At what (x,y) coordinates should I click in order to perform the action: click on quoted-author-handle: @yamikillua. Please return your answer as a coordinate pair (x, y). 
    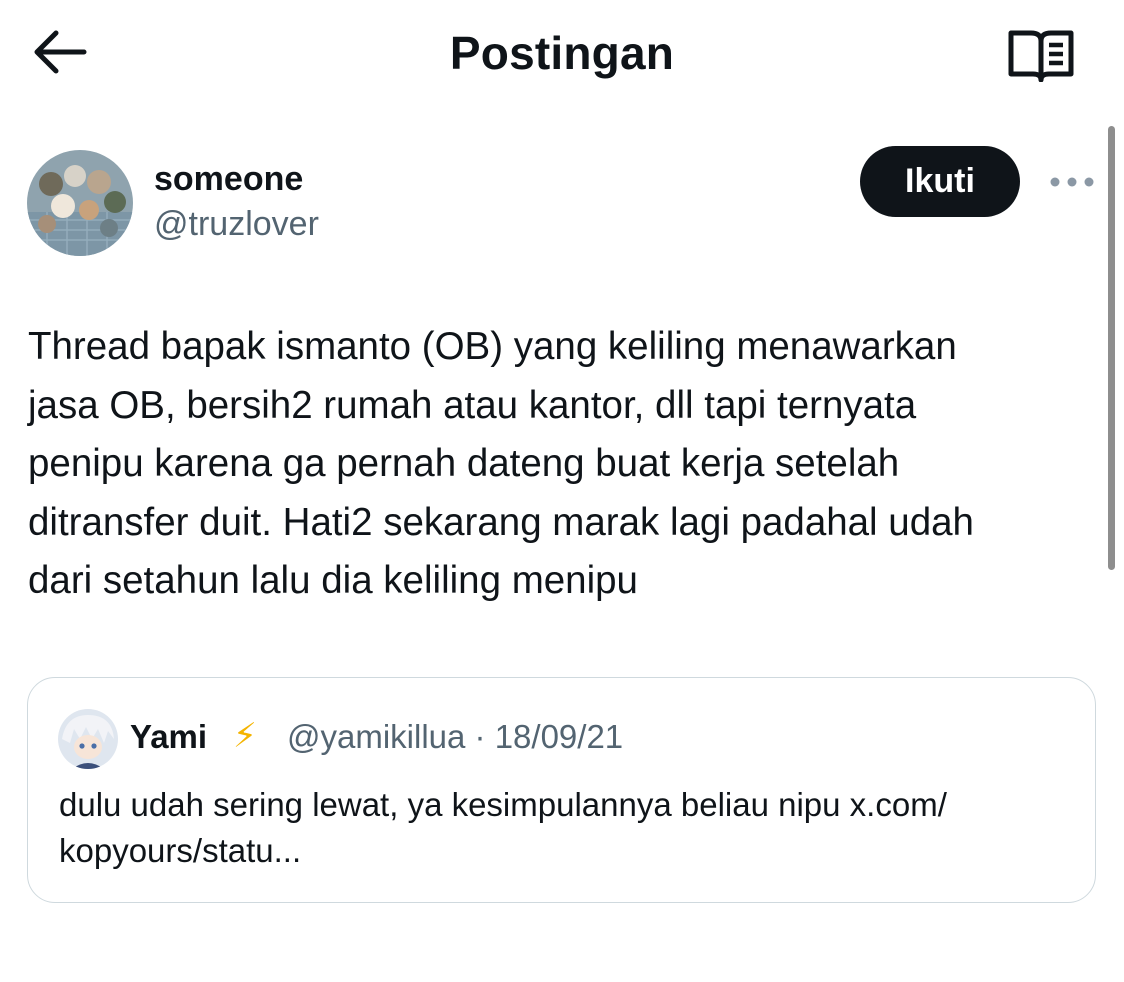
    Looking at the image, I should click on (376, 736).